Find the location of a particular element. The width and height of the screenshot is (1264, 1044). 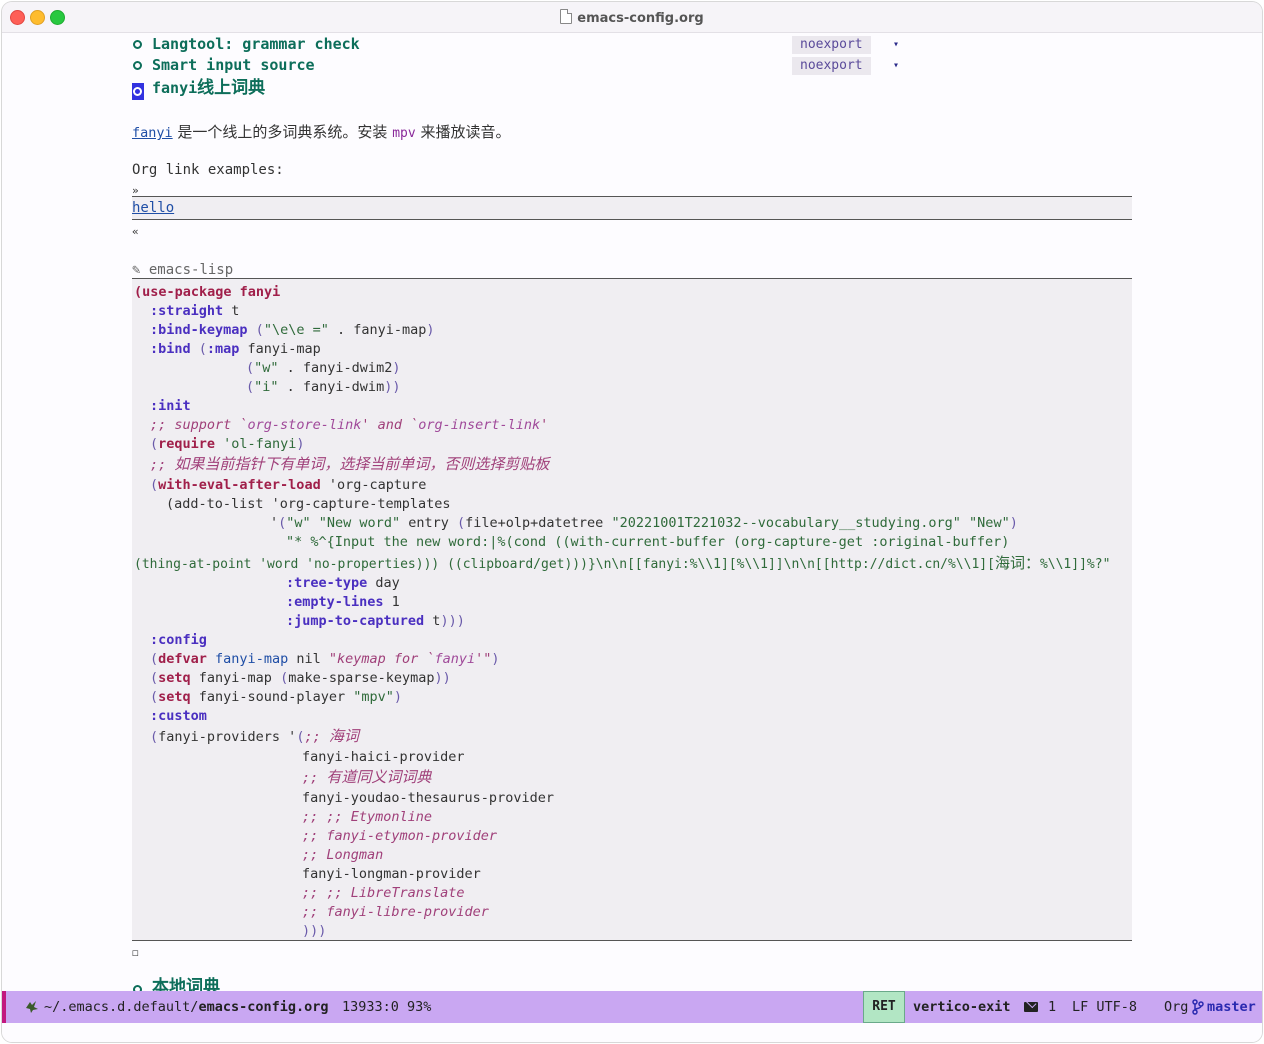

code-line: :jump-to-captured t))) is located at coordinates (375, 621).